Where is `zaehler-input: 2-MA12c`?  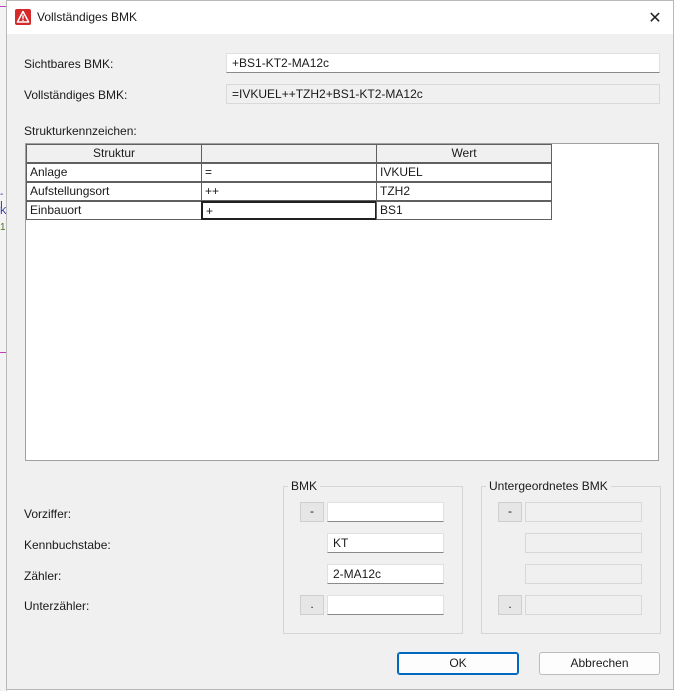 zaehler-input: 2-MA12c is located at coordinates (385, 574).